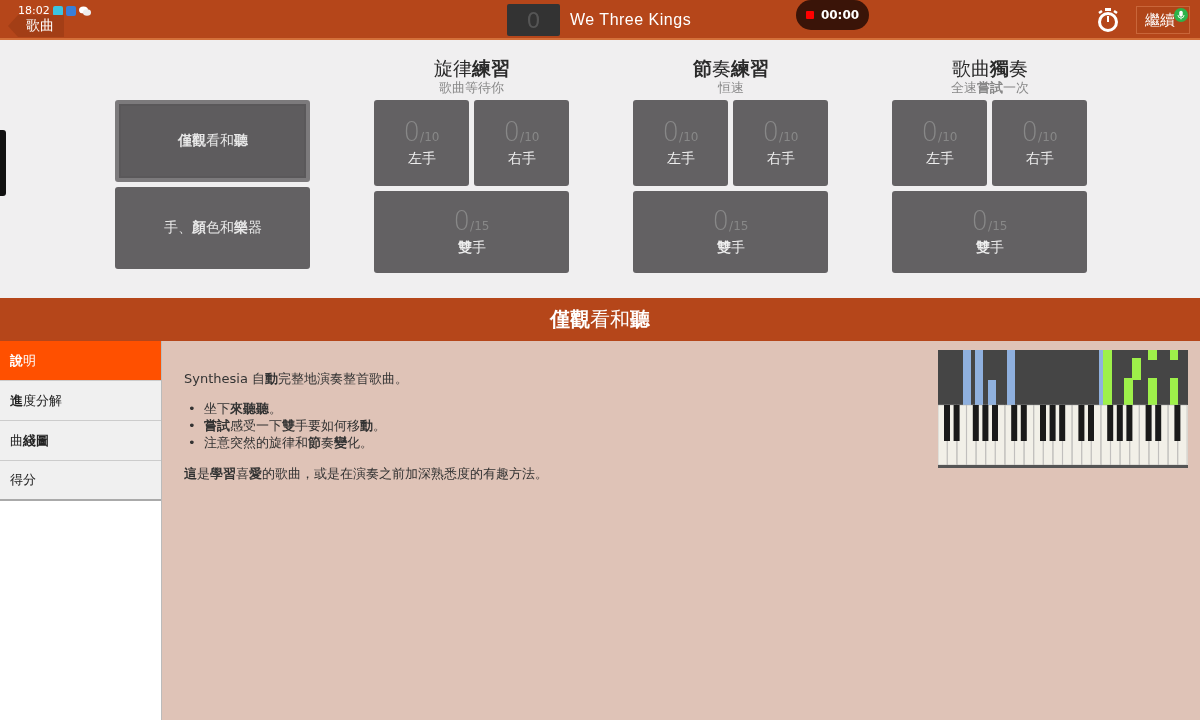 The height and width of the screenshot is (720, 1200). Describe the element at coordinates (730, 68) in the screenshot. I see `group-title: 節奏練習` at that location.